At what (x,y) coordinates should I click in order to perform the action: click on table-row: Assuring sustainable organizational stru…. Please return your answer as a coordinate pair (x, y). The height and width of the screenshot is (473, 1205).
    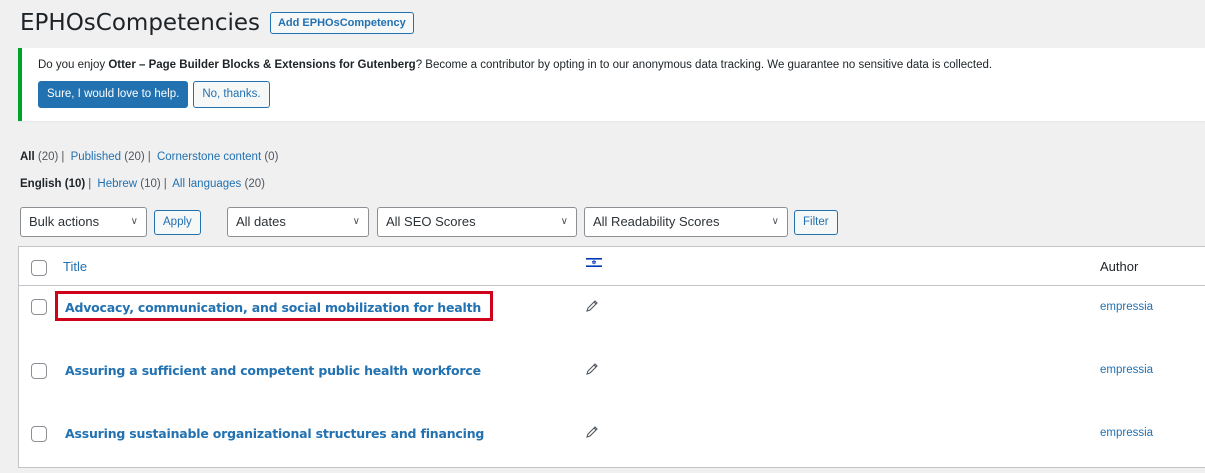
    Looking at the image, I should click on (612, 443).